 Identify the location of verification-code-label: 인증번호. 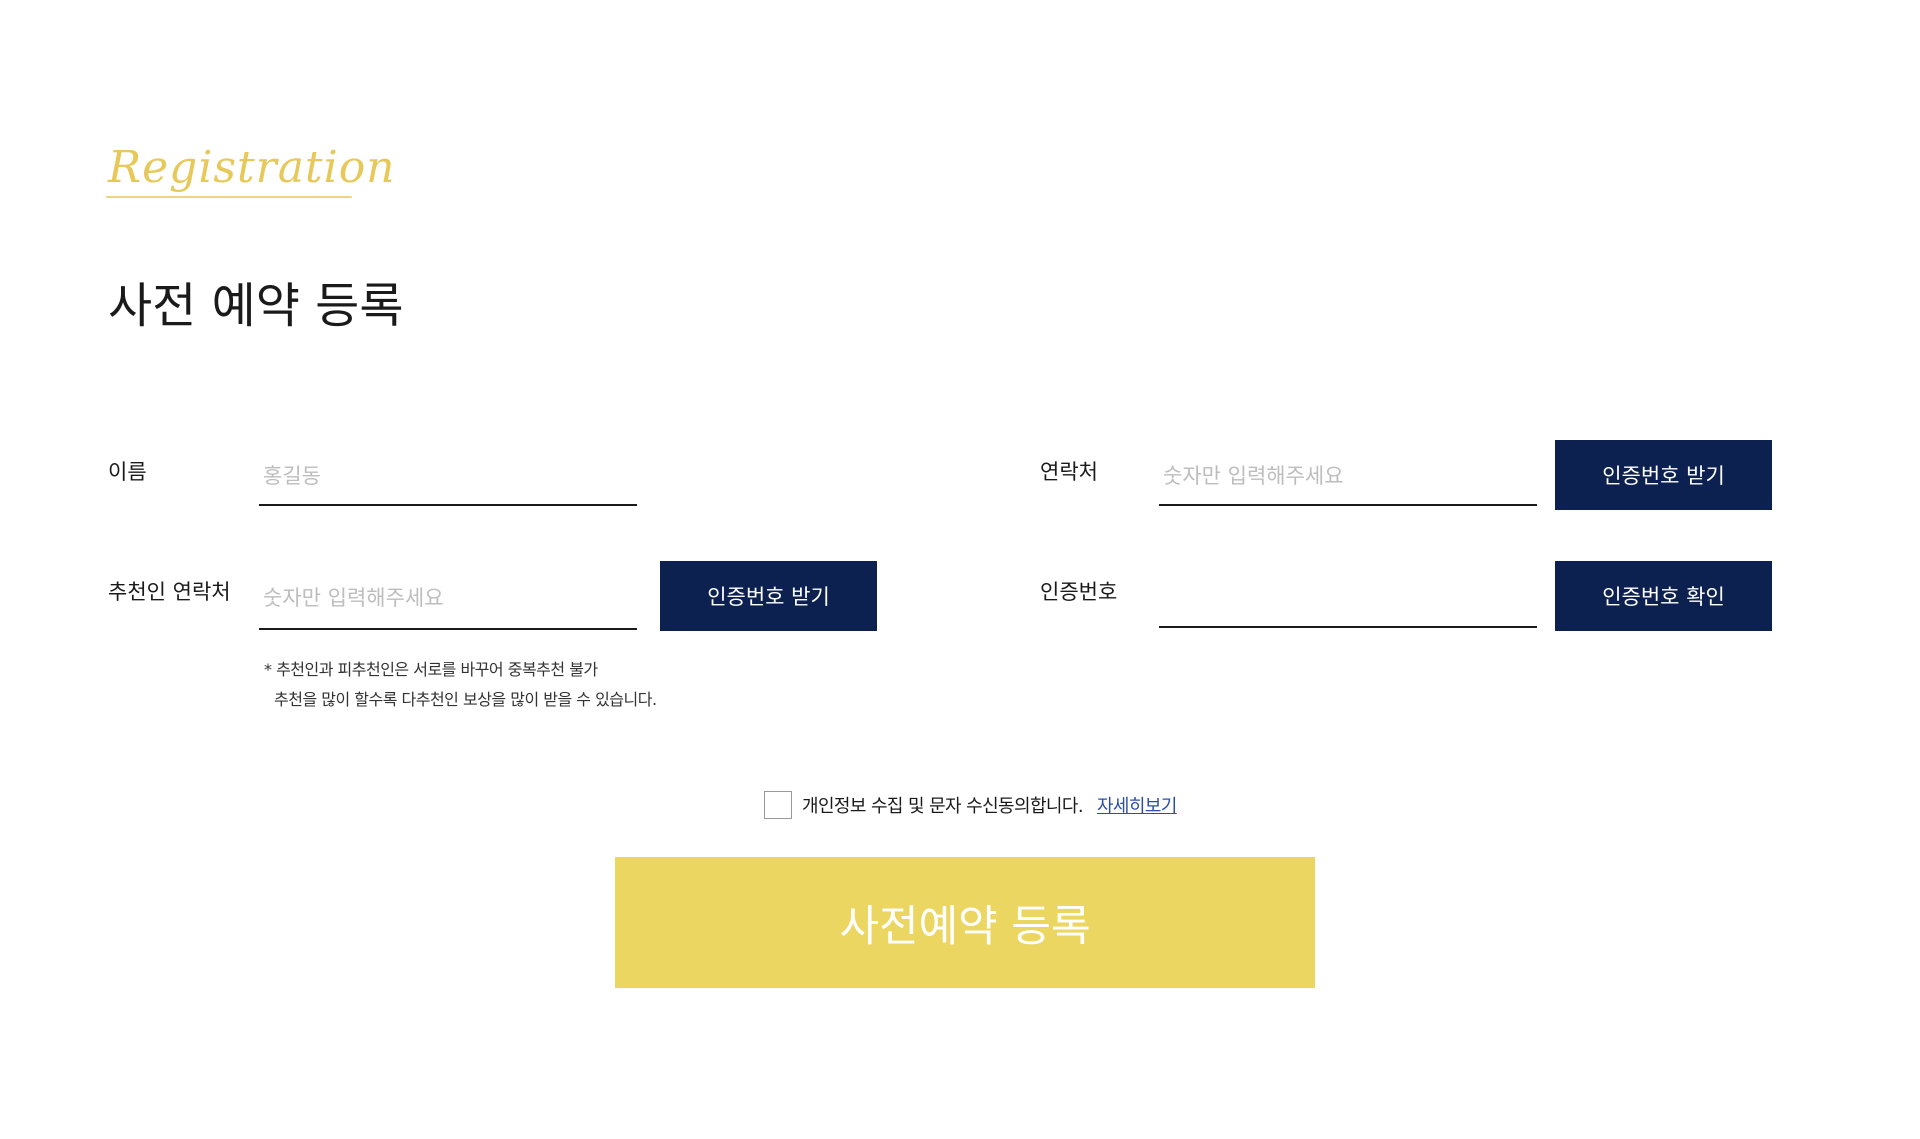
(1079, 592).